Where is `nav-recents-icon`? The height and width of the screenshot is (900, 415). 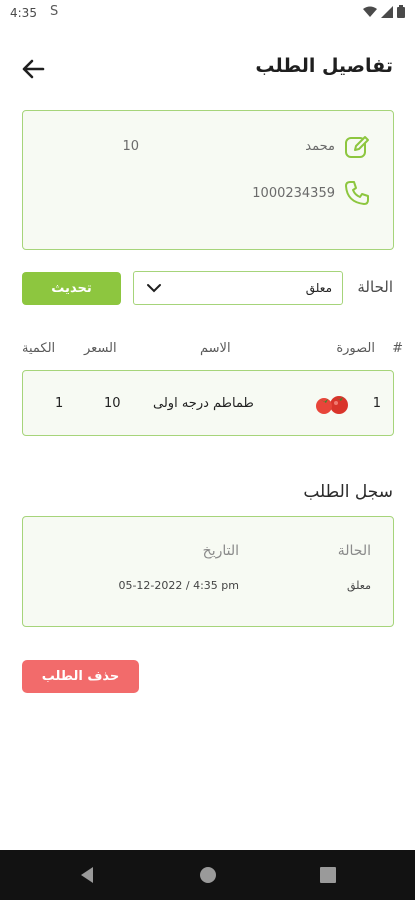
nav-recents-icon is located at coordinates (328, 875).